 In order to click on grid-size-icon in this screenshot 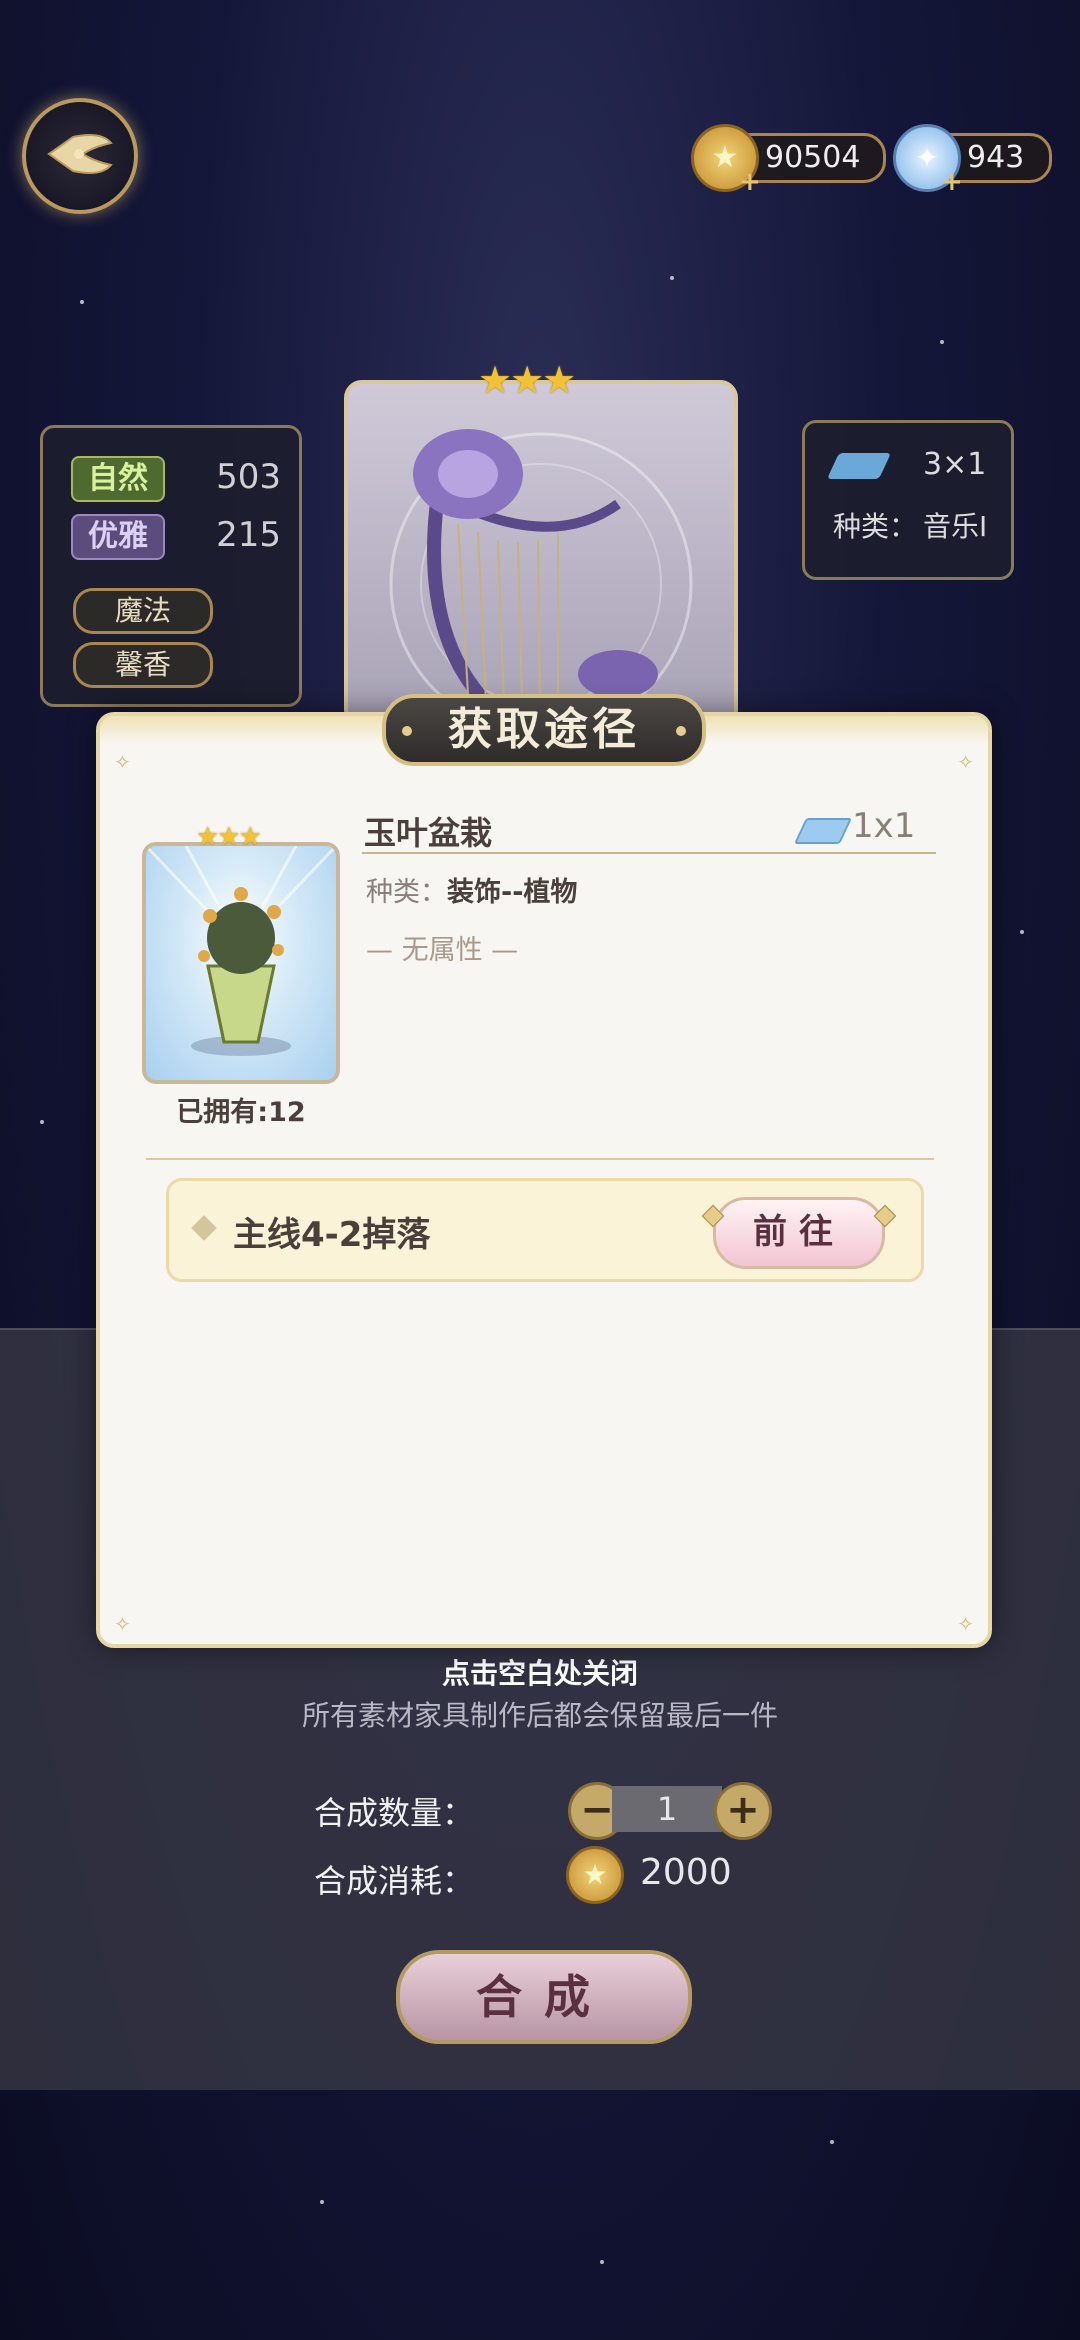, I will do `click(859, 466)`.